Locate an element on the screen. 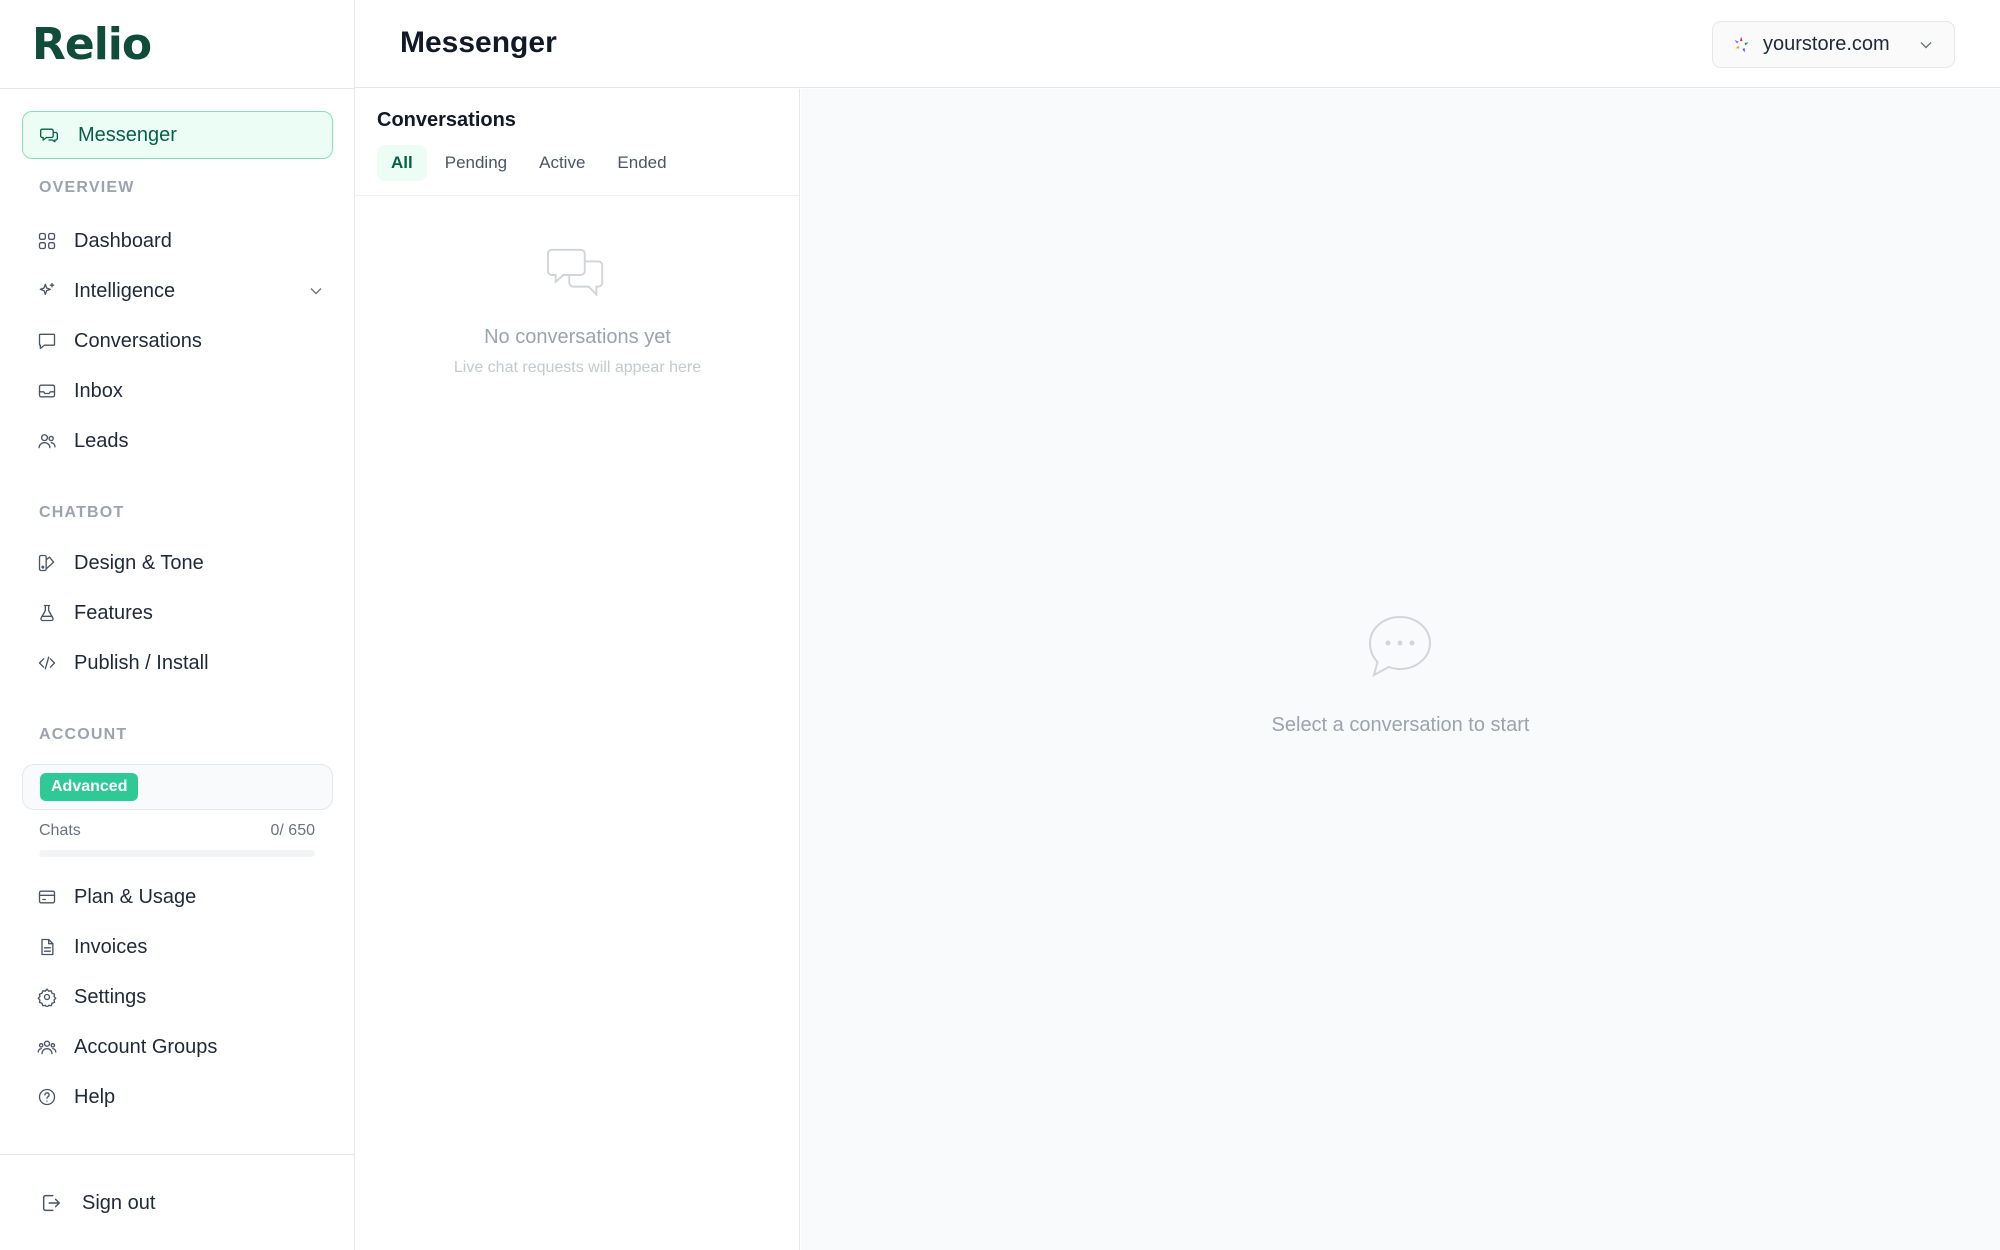 The height and width of the screenshot is (1250, 2000). sidebar-item-label: Intelligence is located at coordinates (125, 290).